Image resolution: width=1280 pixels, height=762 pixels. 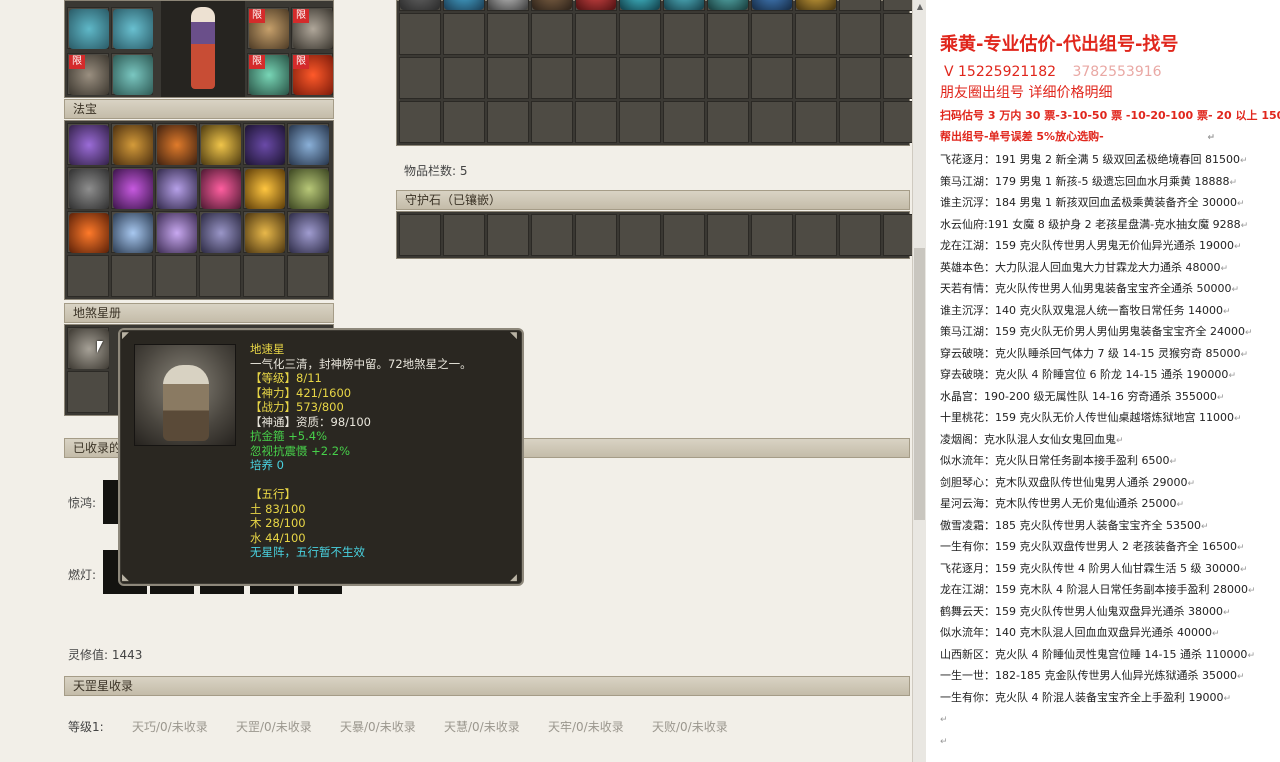 I want to click on disha-slot, so click(x=88, y=392).